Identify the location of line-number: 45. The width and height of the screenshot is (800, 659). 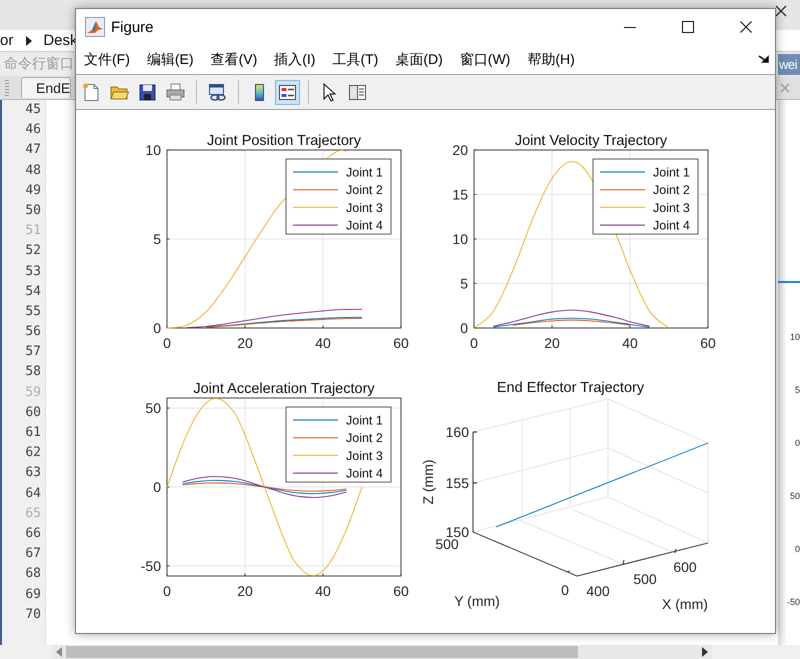
(33, 110).